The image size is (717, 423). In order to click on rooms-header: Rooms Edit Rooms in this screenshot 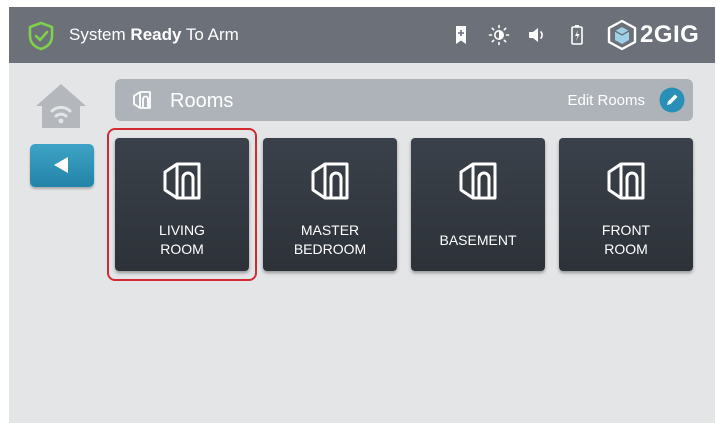, I will do `click(404, 100)`.